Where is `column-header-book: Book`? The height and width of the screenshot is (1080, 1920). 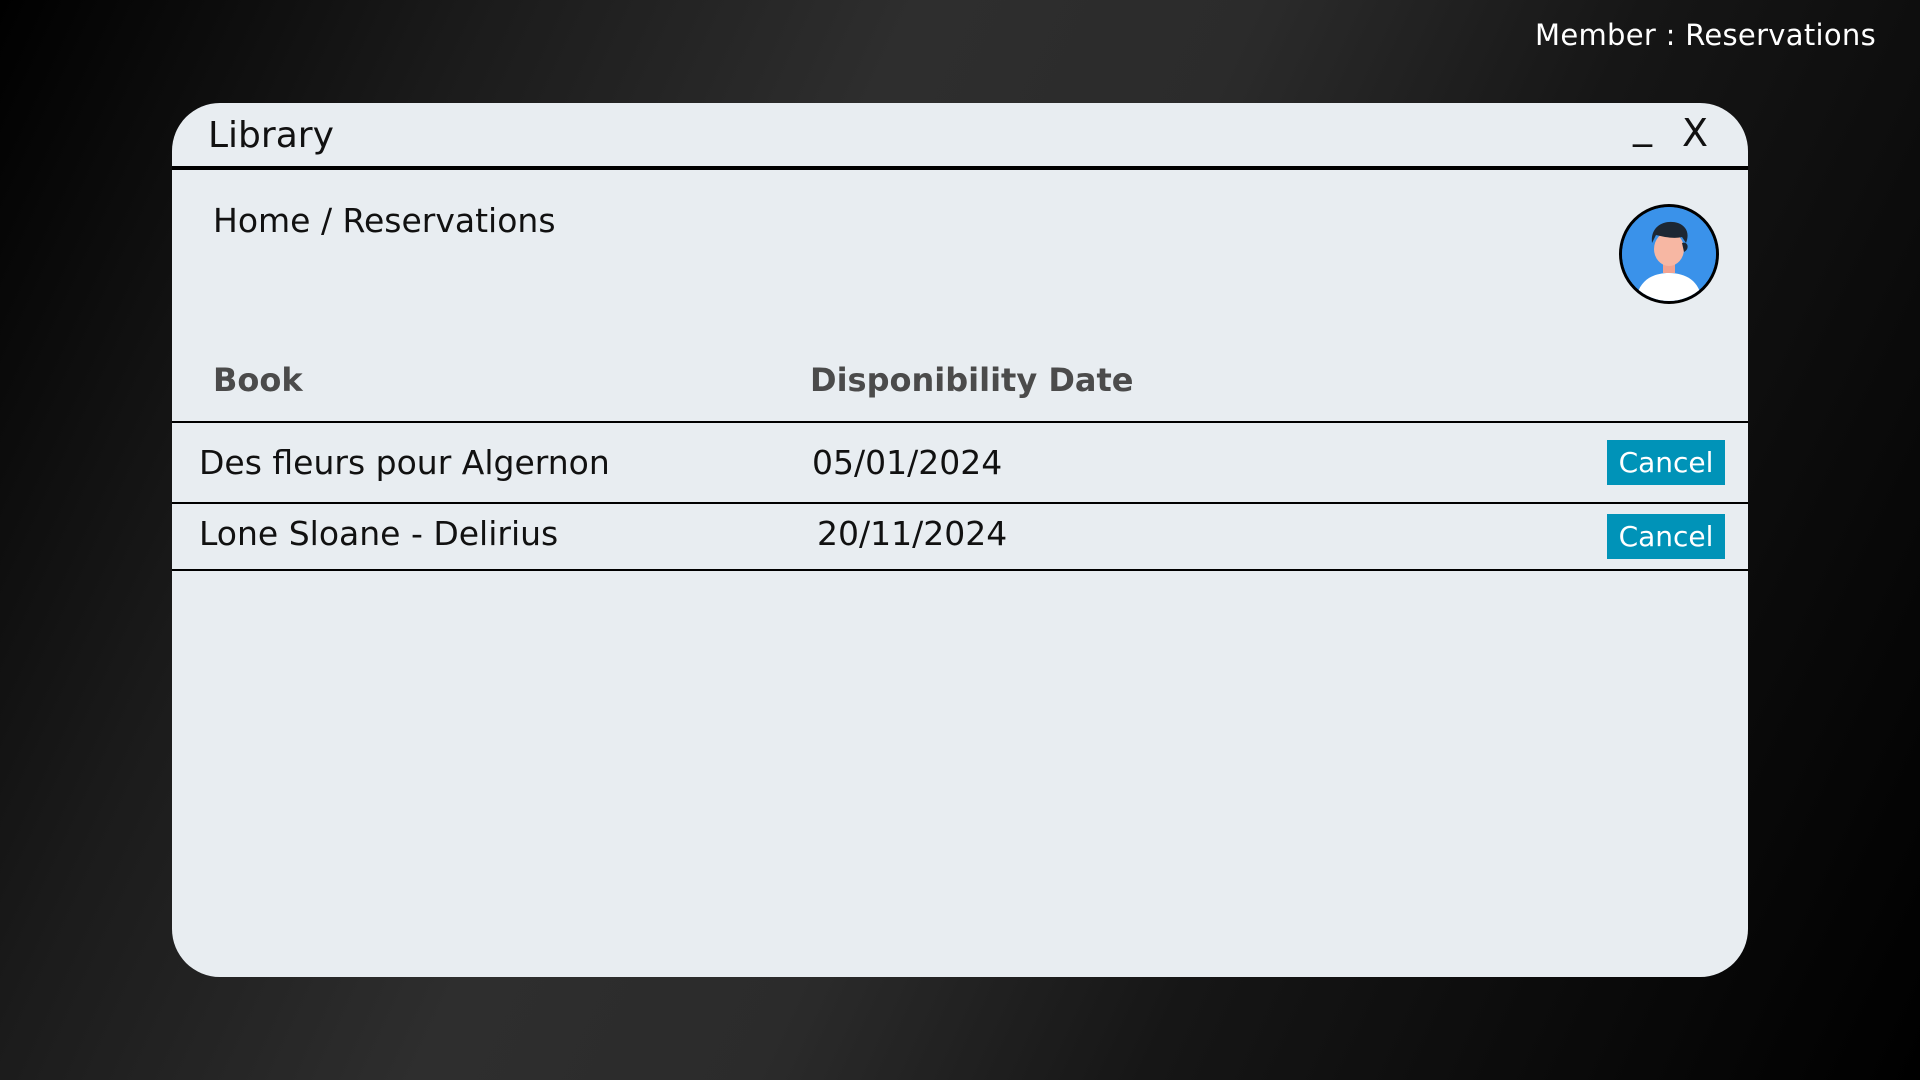
column-header-book: Book is located at coordinates (258, 380).